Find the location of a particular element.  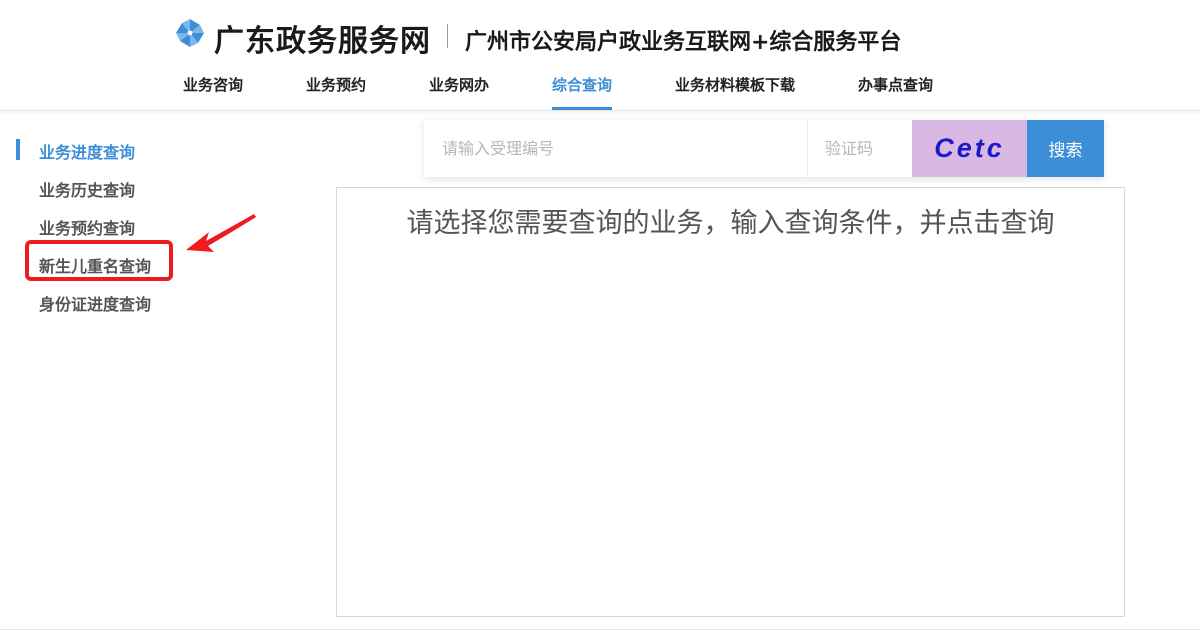

captcha-image-text: Cetc is located at coordinates (969, 148).